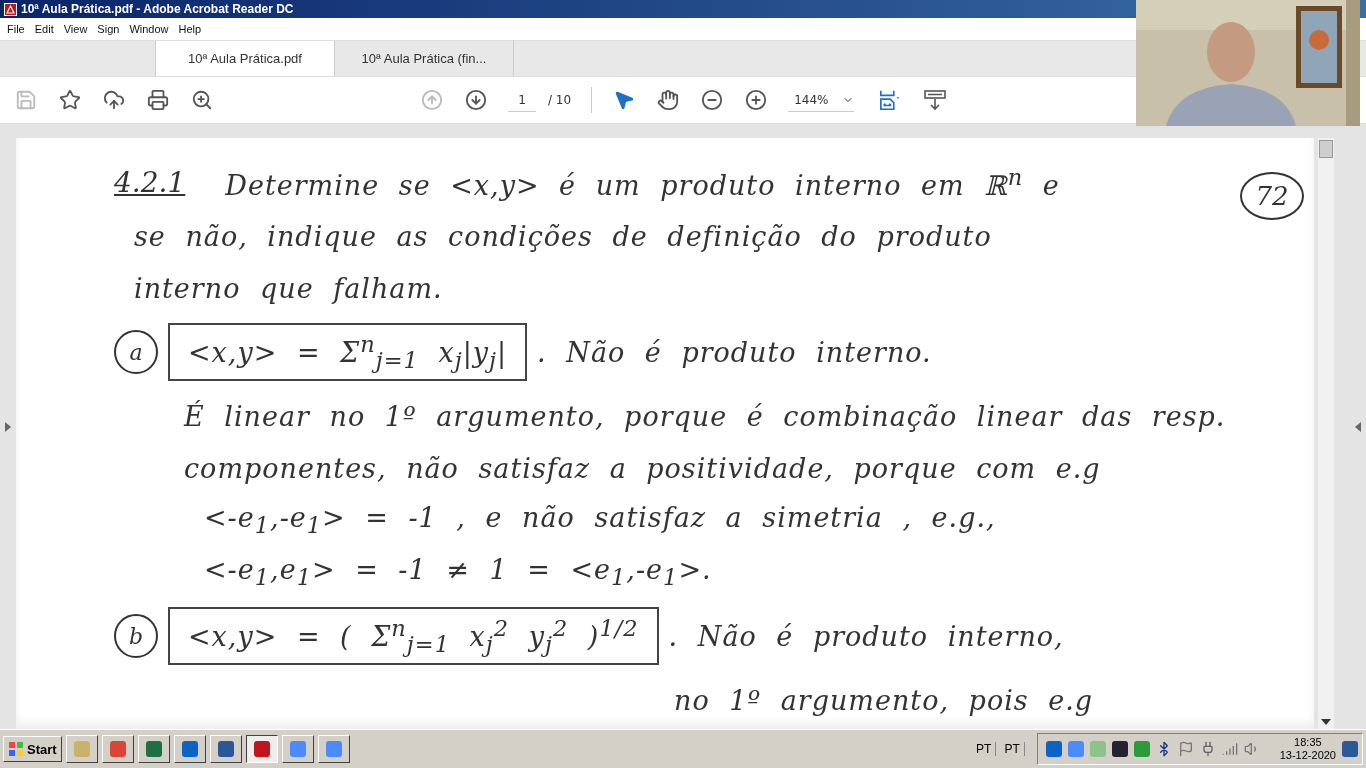 The width and height of the screenshot is (1366, 768). I want to click on exercise-number: 4.2.1, so click(150, 182).